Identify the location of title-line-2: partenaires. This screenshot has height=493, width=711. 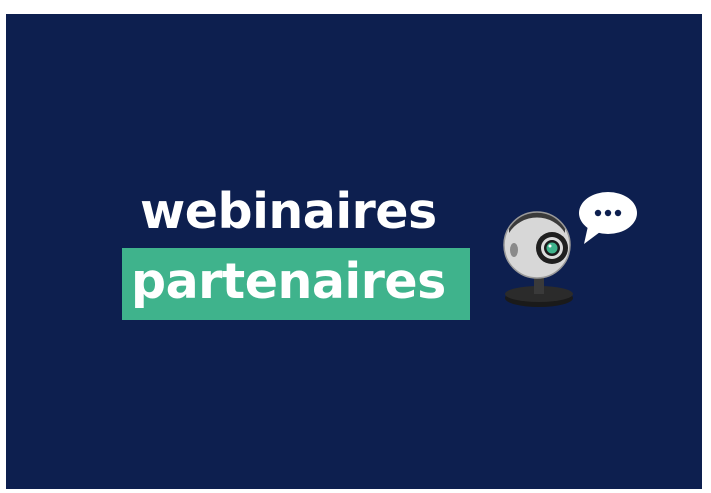
(288, 281).